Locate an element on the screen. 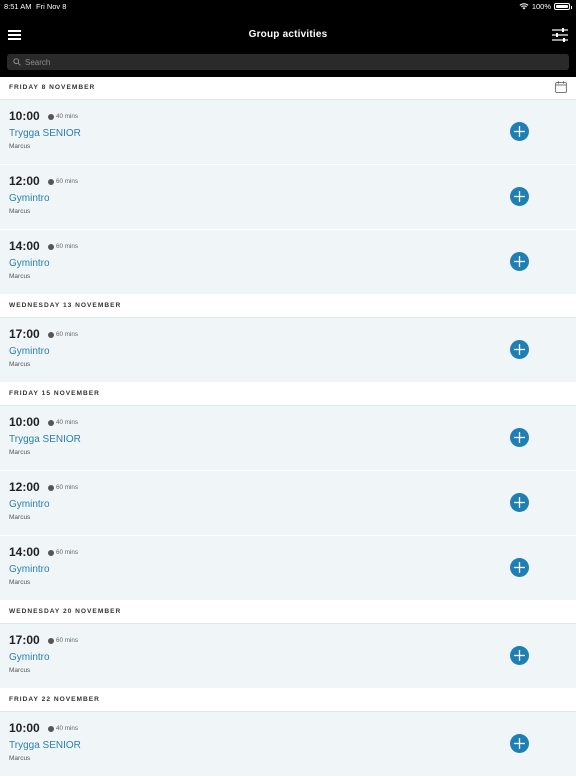 The height and width of the screenshot is (777, 576). day-label: WEDNESDAY 20 NOVEMBER is located at coordinates (65, 611).